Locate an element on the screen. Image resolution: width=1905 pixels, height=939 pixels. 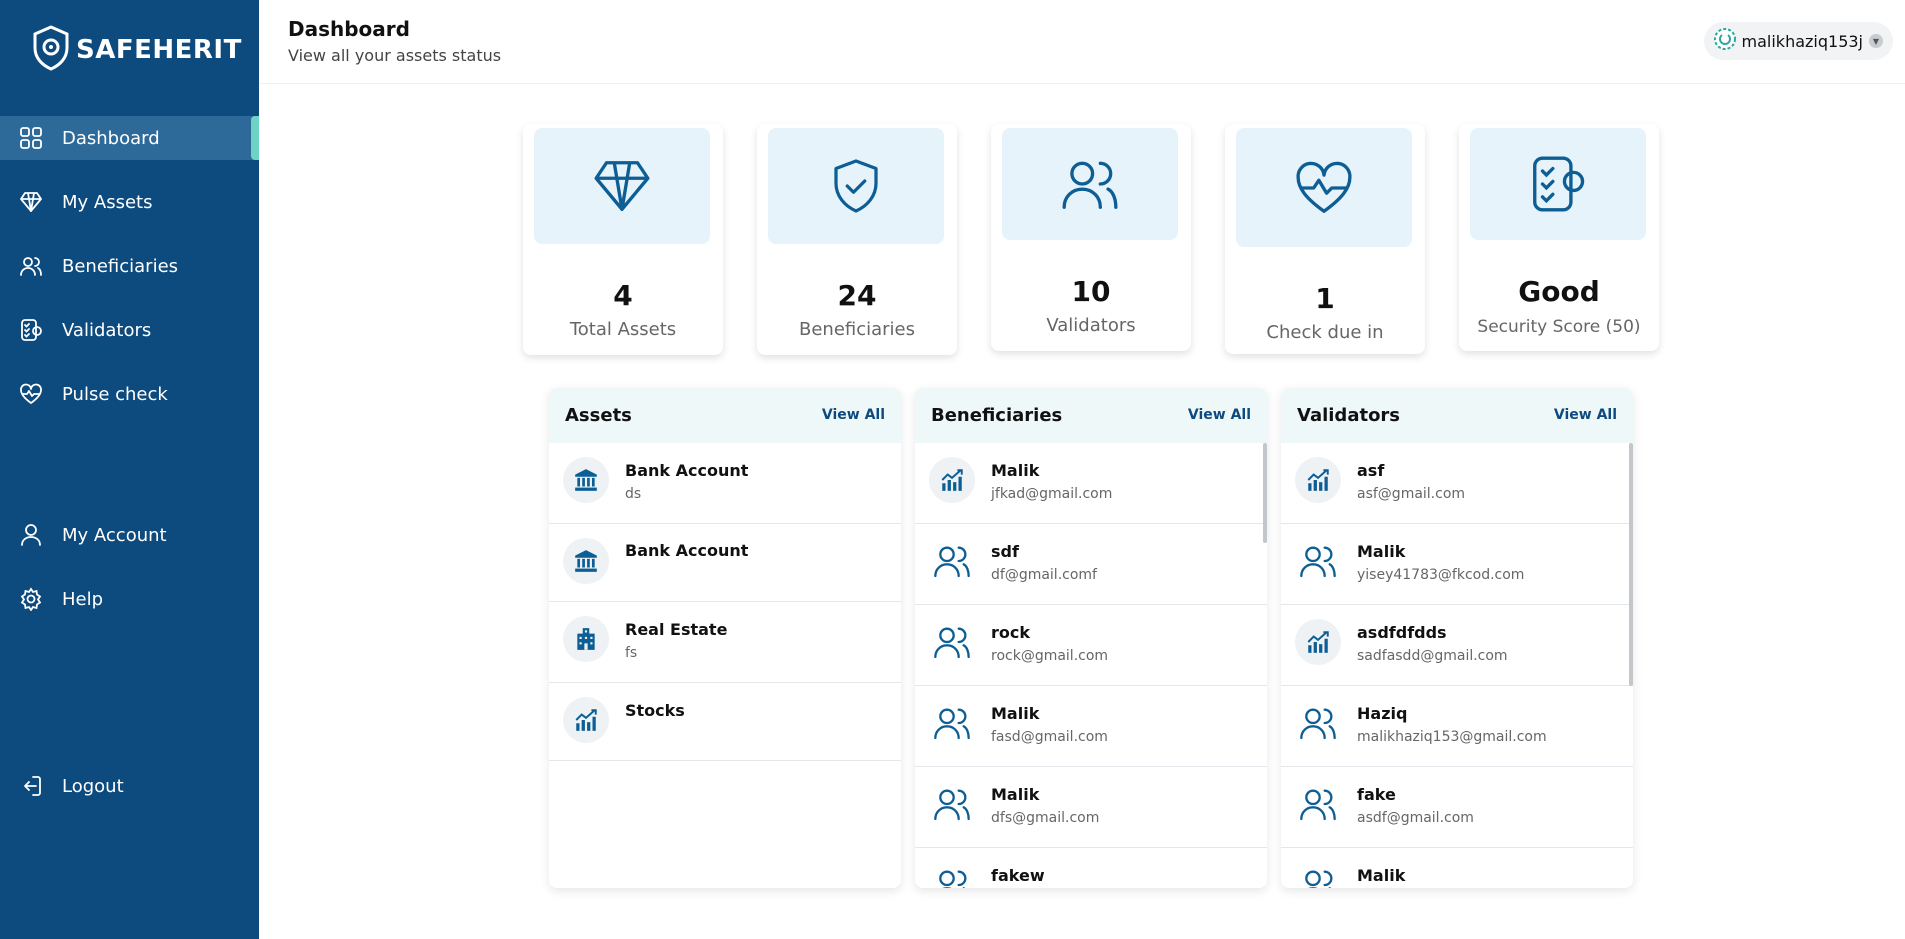
panel-title: Validators is located at coordinates (1349, 415).